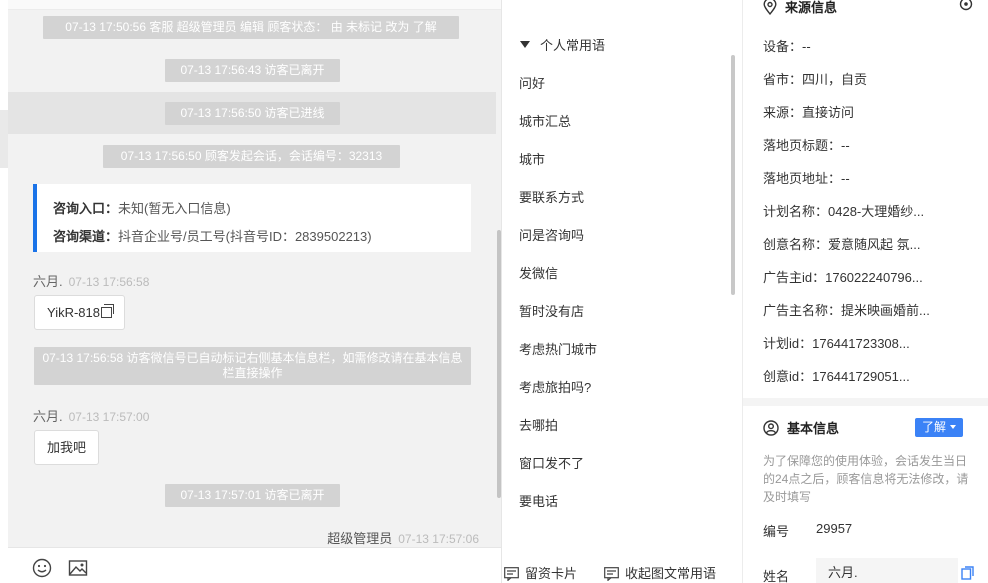 Image resolution: width=988 pixels, height=583 pixels. I want to click on channel-line: 咨询渠道：抖音企业号/员工号(抖音号ID：2839502213), so click(212, 236).